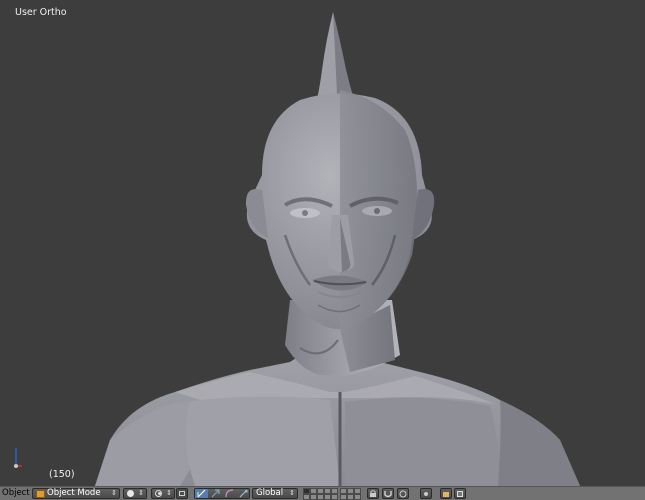 Image resolution: width=645 pixels, height=500 pixels. What do you see at coordinates (62, 474) in the screenshot?
I see `object-frame-label: (150)` at bounding box center [62, 474].